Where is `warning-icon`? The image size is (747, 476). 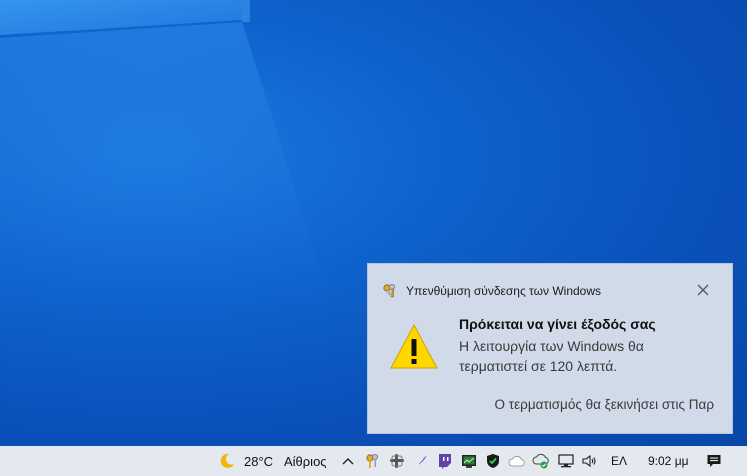 warning-icon is located at coordinates (414, 346).